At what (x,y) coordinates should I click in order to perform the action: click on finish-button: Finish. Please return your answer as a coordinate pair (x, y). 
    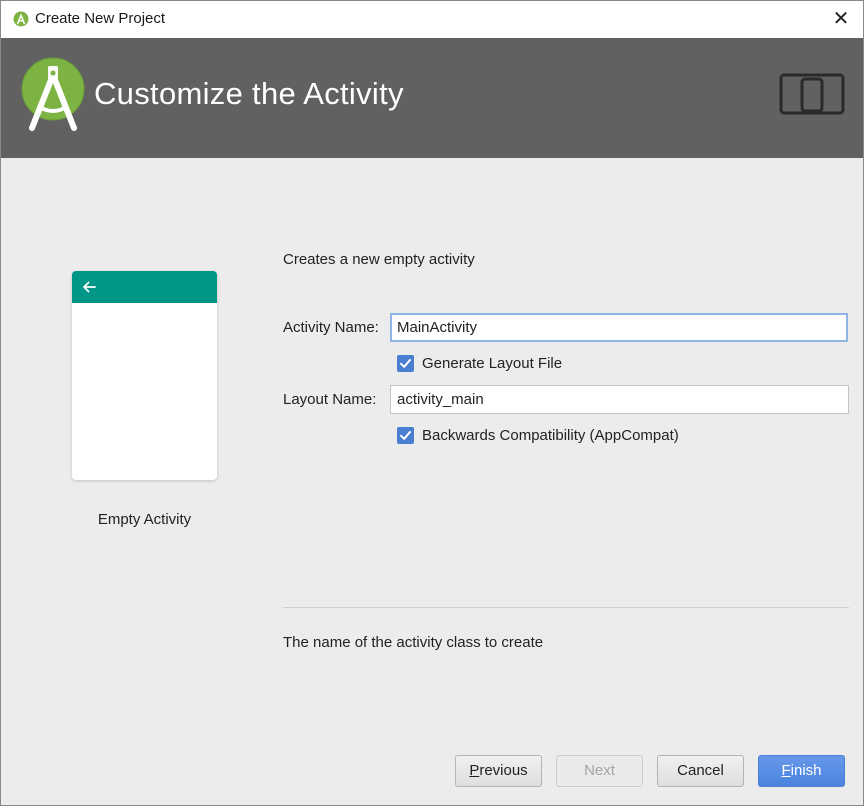
    Looking at the image, I should click on (801, 771).